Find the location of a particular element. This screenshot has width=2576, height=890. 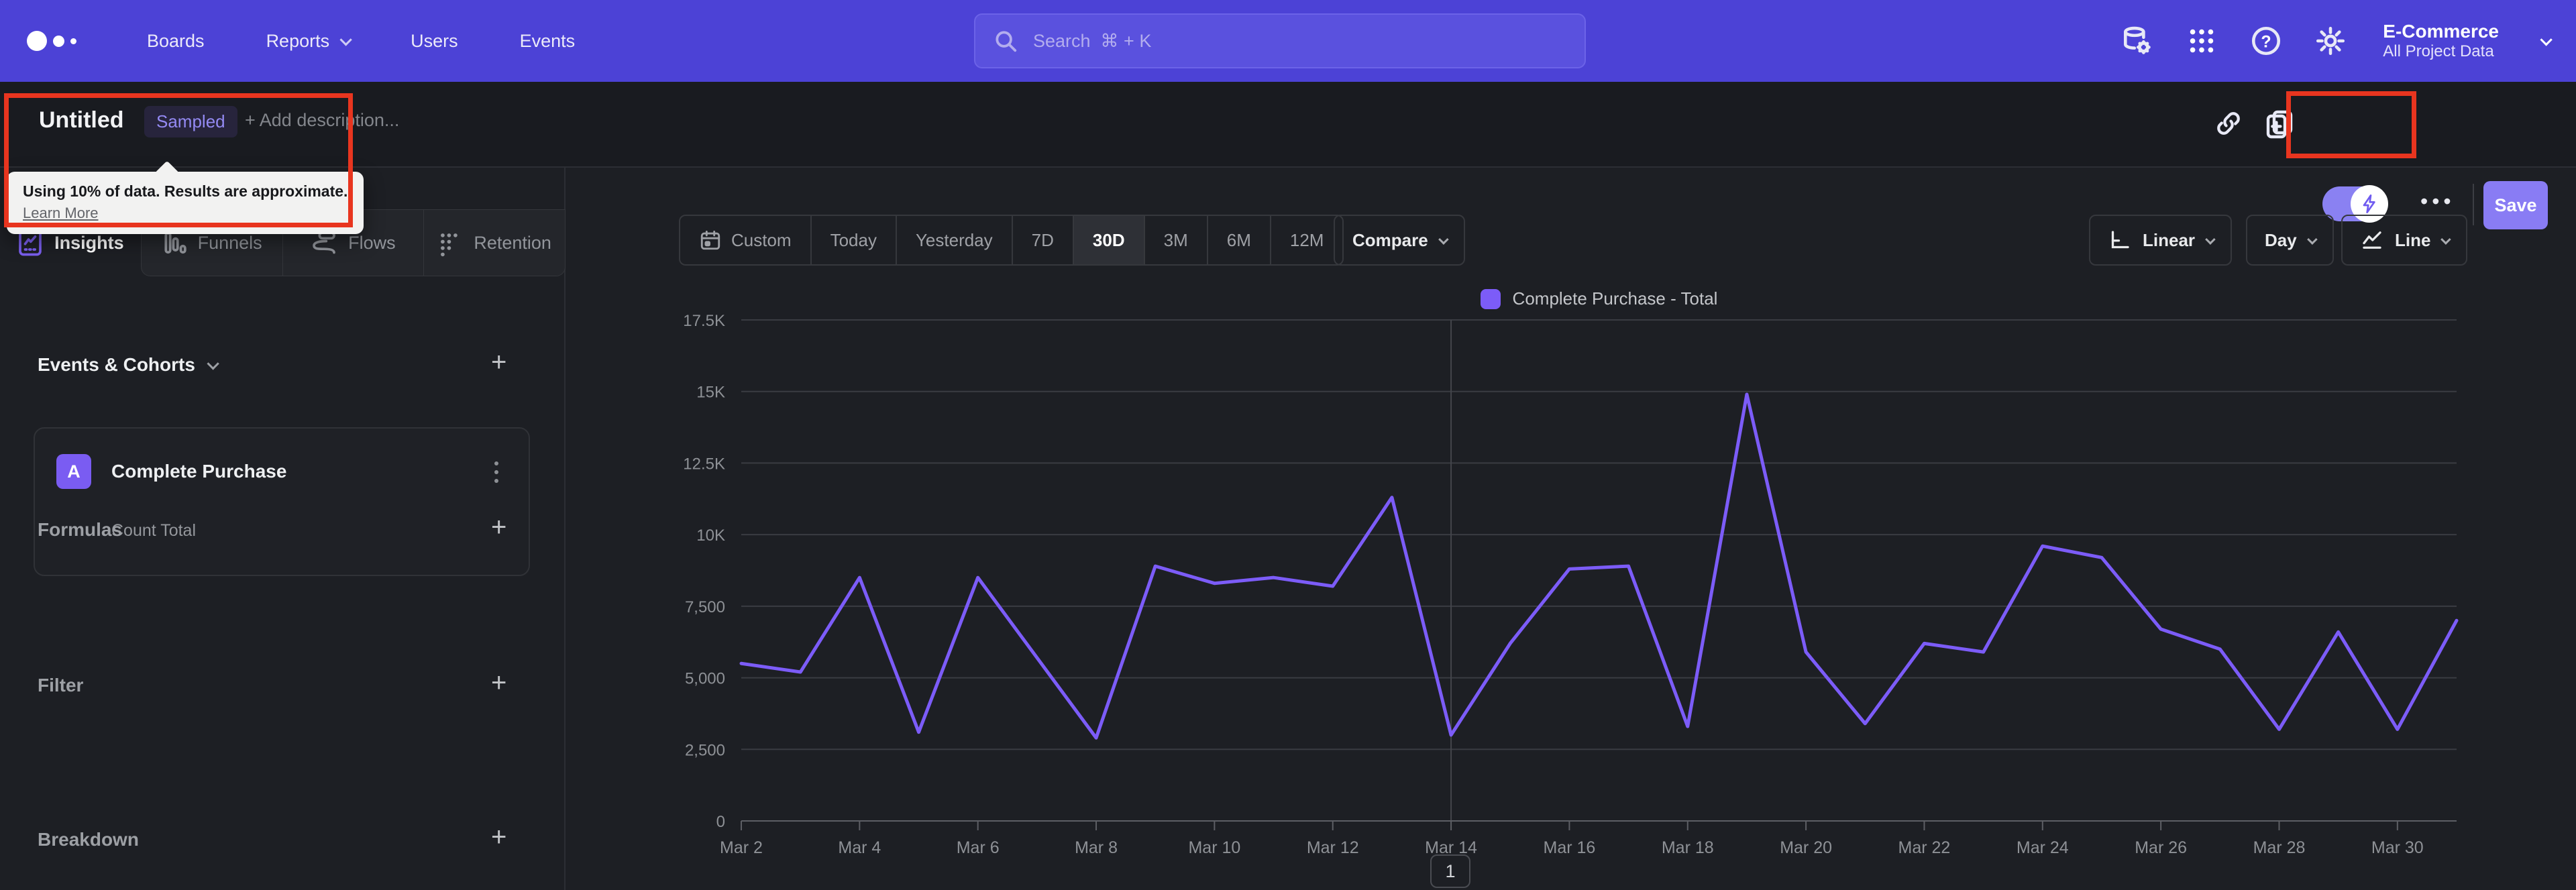

granularity-dropdown: Day is located at coordinates (2290, 240).